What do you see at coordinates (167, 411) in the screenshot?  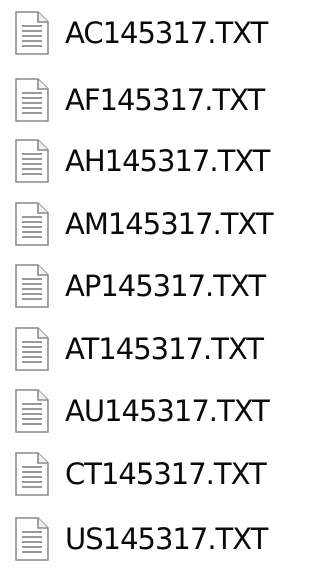 I see `file-name: AU145317.TXT` at bounding box center [167, 411].